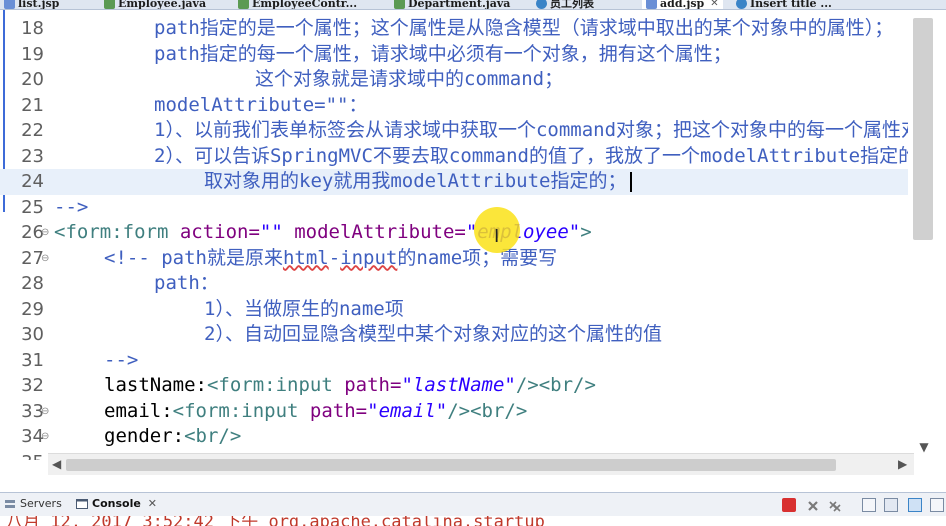 The width and height of the screenshot is (946, 526). I want to click on remove-launch-icon, so click(813, 505).